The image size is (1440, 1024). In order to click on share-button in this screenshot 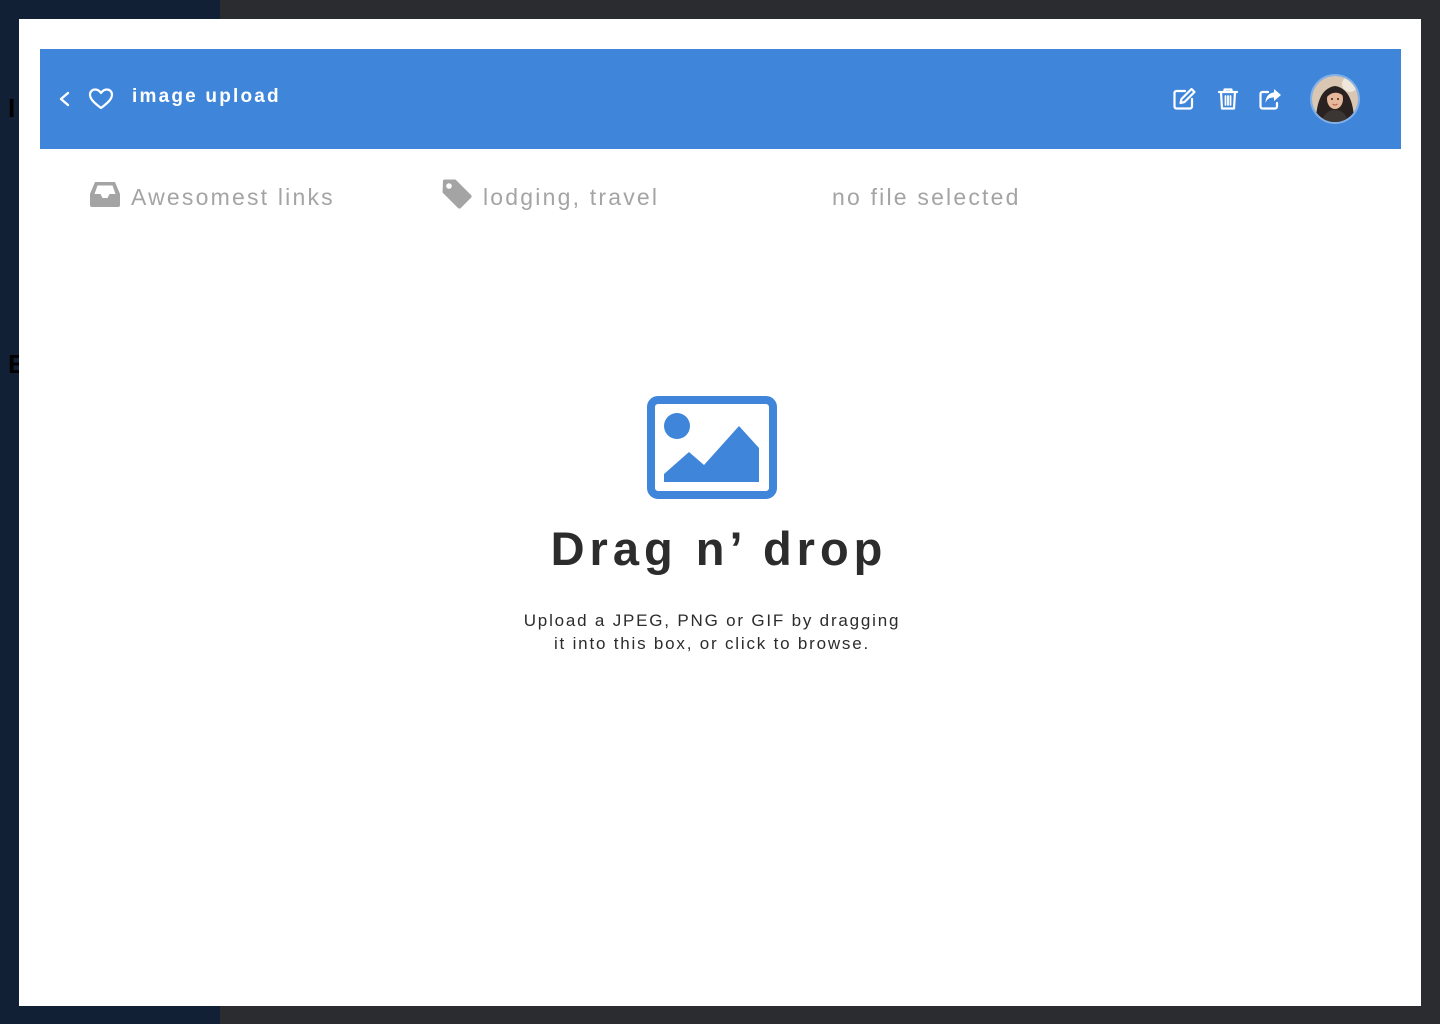, I will do `click(1270, 99)`.